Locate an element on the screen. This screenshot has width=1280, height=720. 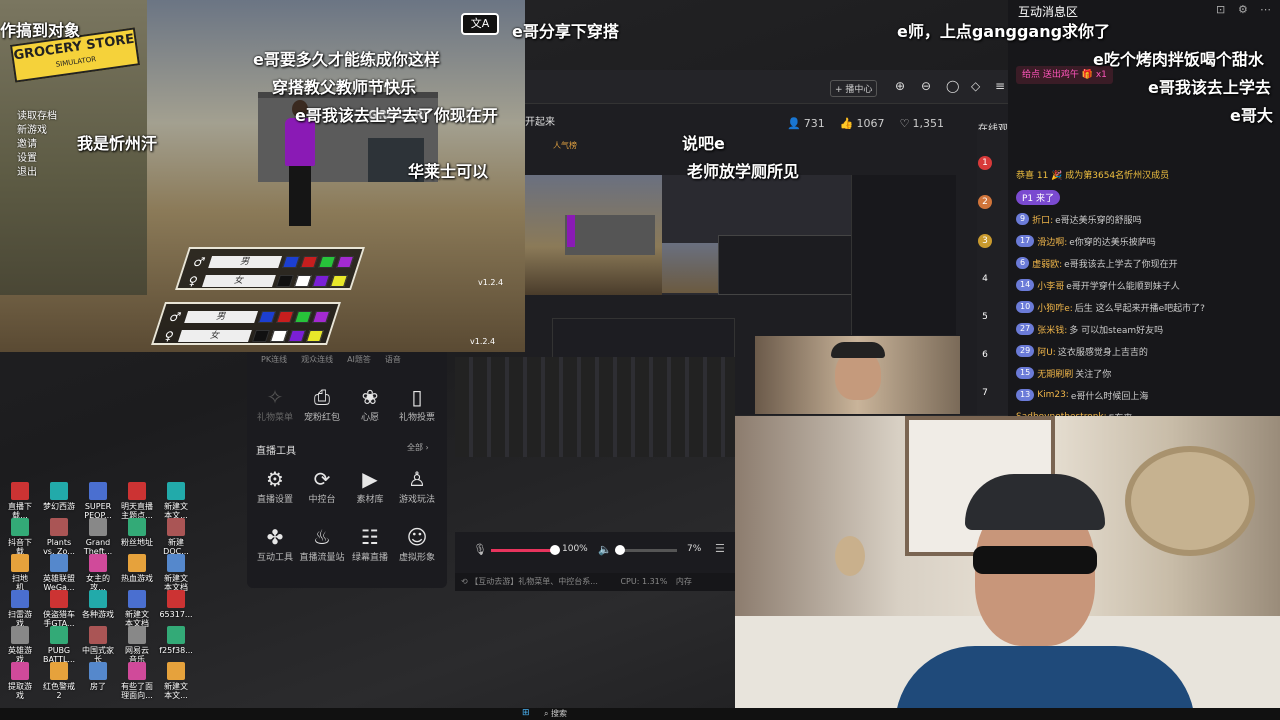
desktop-shortcut: 中国式家长 is located at coordinates (98, 645).